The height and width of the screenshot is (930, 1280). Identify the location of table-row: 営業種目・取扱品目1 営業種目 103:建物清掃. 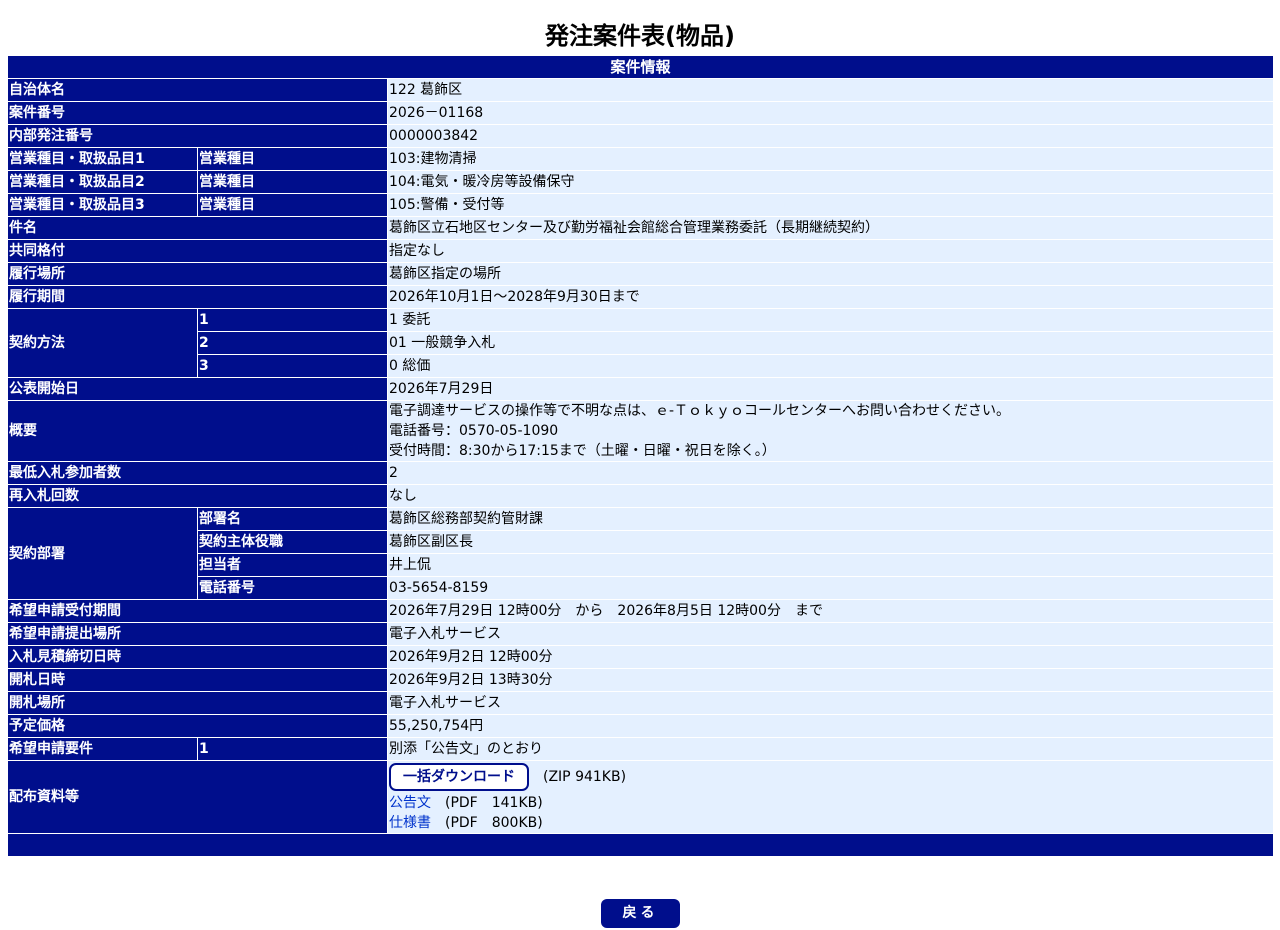
(641, 159).